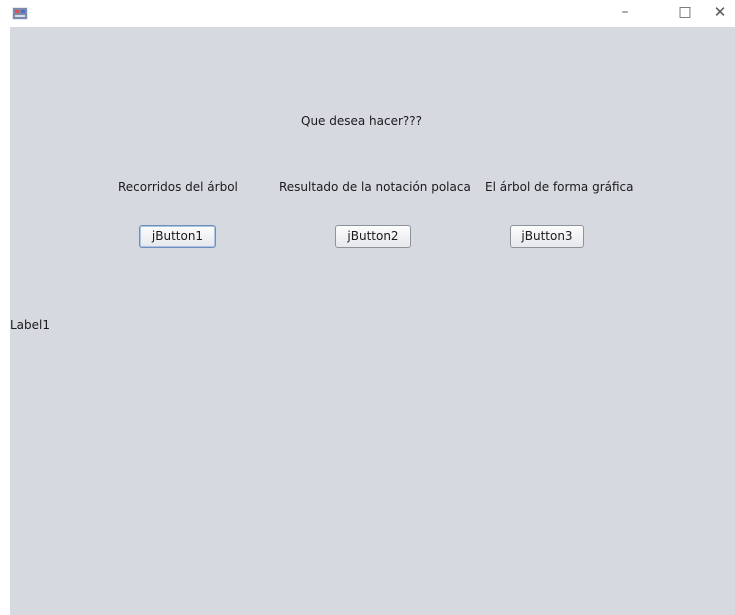 The width and height of the screenshot is (735, 615). Describe the element at coordinates (362, 121) in the screenshot. I see `question-label: Que desea hacer???` at that location.